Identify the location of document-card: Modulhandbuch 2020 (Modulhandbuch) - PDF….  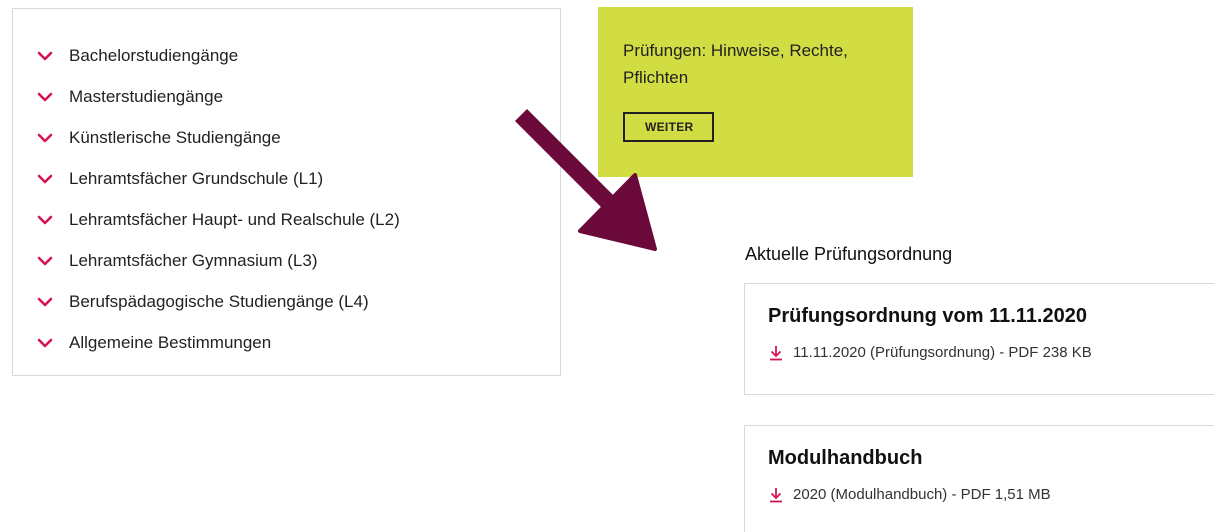
(979, 478).